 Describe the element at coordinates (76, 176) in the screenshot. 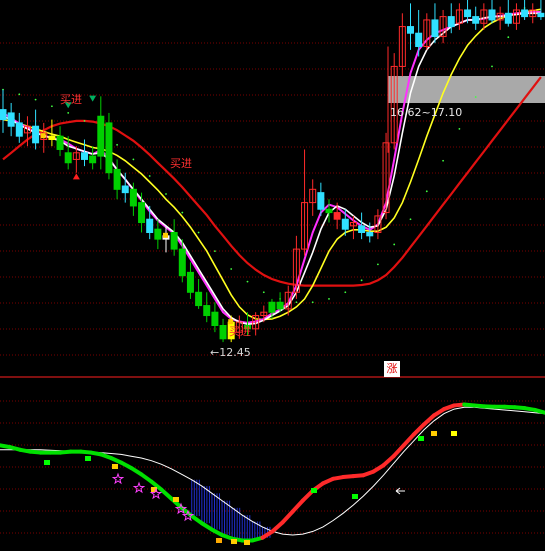

I see `up-triangle-icon` at that location.